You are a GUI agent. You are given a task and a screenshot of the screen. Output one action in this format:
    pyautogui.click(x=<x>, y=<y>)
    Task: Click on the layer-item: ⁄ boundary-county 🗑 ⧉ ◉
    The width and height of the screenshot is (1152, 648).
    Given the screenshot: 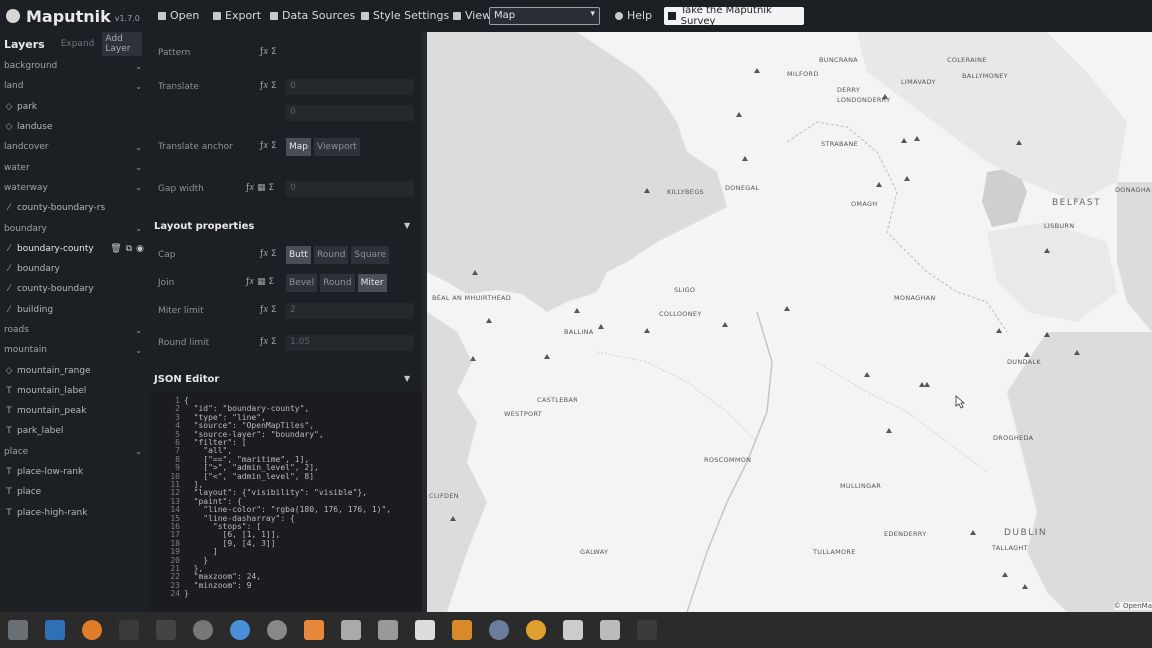 What is the action you would take?
    pyautogui.click(x=73, y=249)
    